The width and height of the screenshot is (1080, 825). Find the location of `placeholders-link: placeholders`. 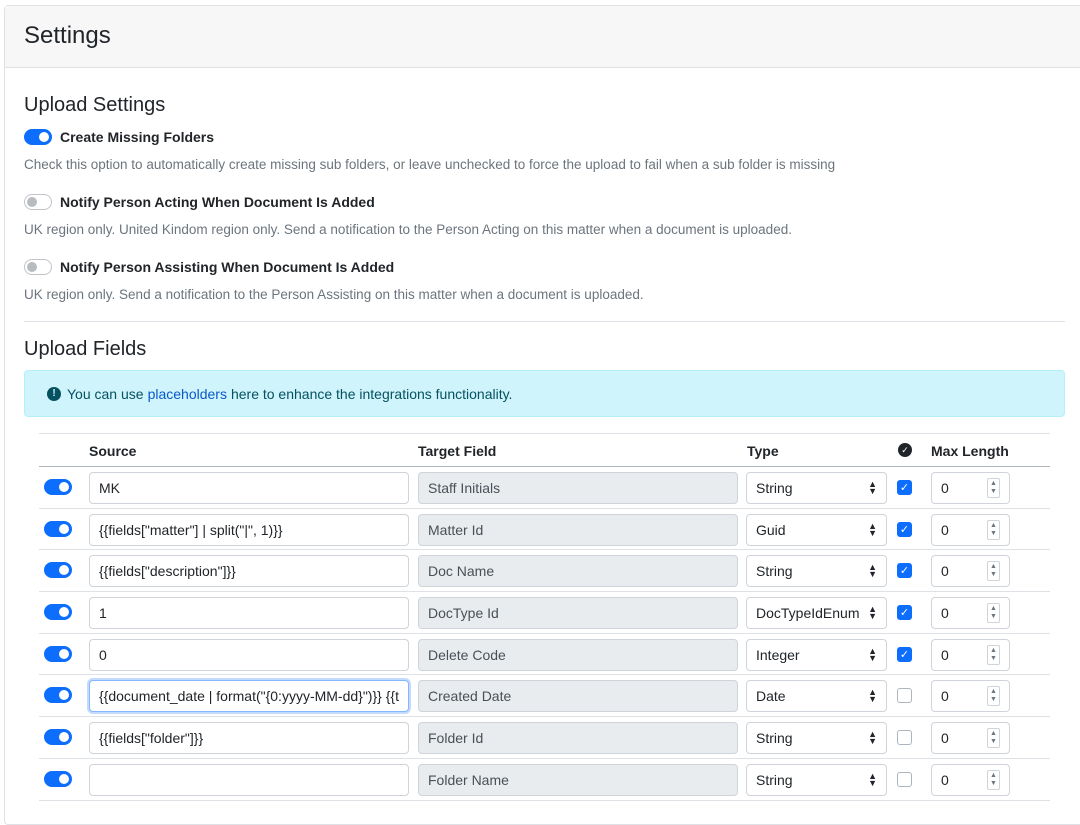

placeholders-link: placeholders is located at coordinates (187, 394).